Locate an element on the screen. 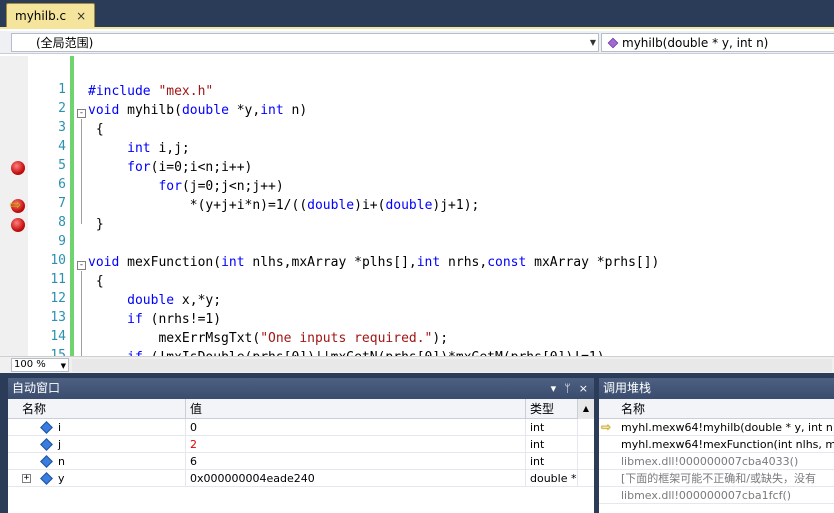 Image resolution: width=834 pixels, height=513 pixels. member-dropdown-value: myhilb(double * y, int n) is located at coordinates (695, 42).